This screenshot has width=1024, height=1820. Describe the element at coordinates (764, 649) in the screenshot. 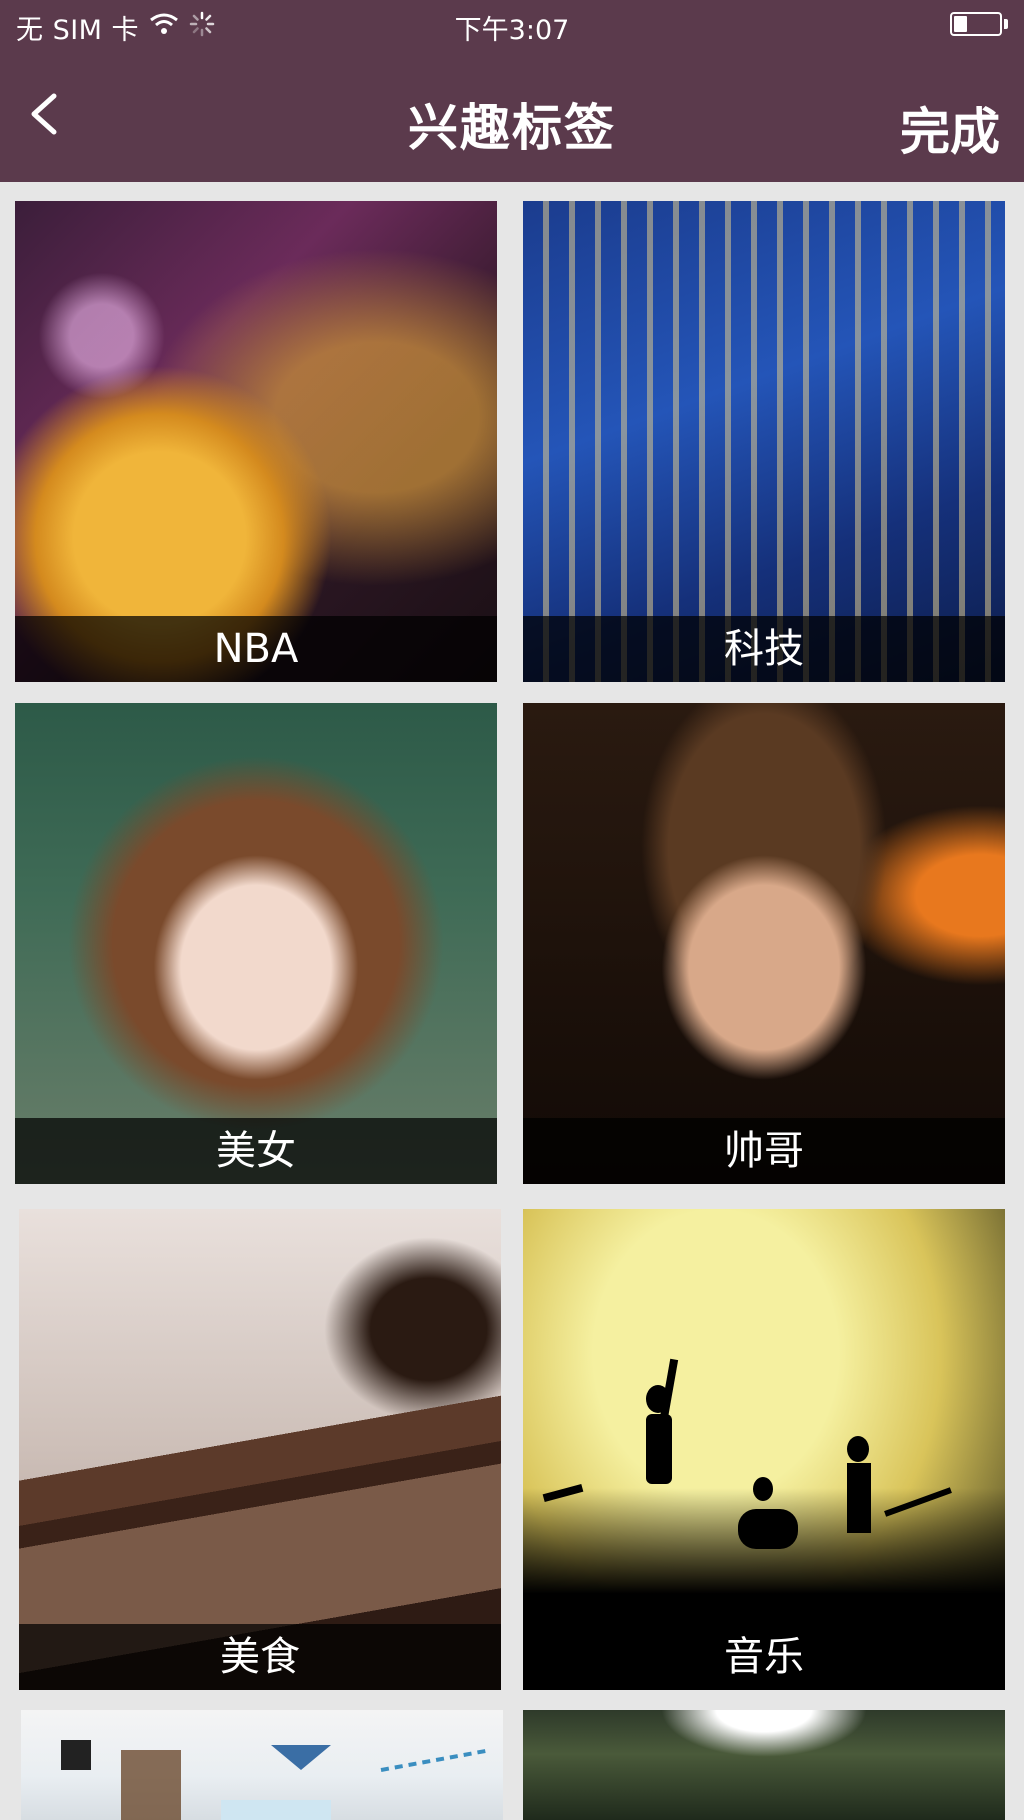

I see `tag-label: 科技` at that location.